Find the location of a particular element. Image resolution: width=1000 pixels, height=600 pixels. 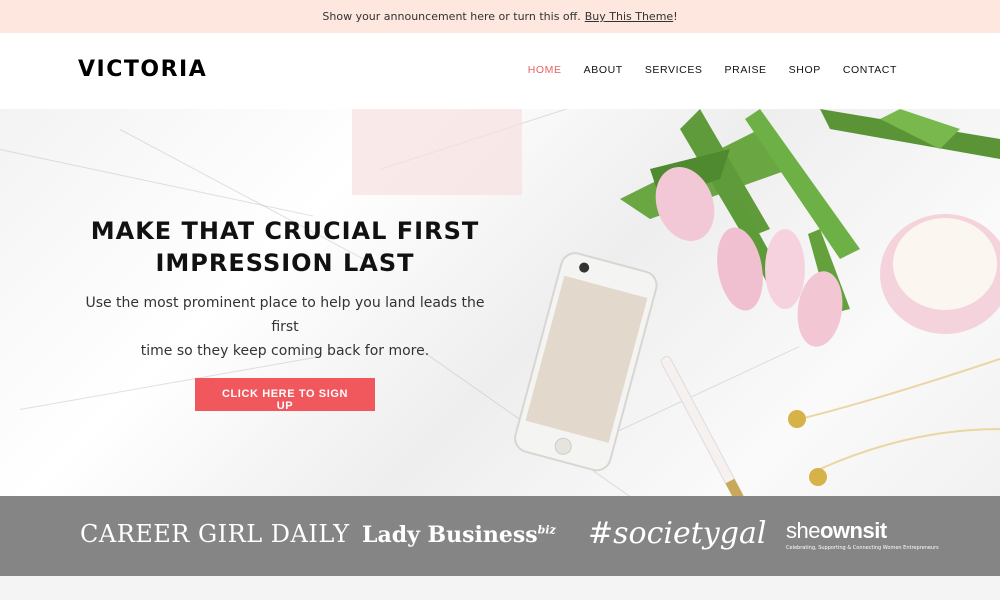

hero-subtitle-line2: time so they keep coming back for more. is located at coordinates (285, 351).